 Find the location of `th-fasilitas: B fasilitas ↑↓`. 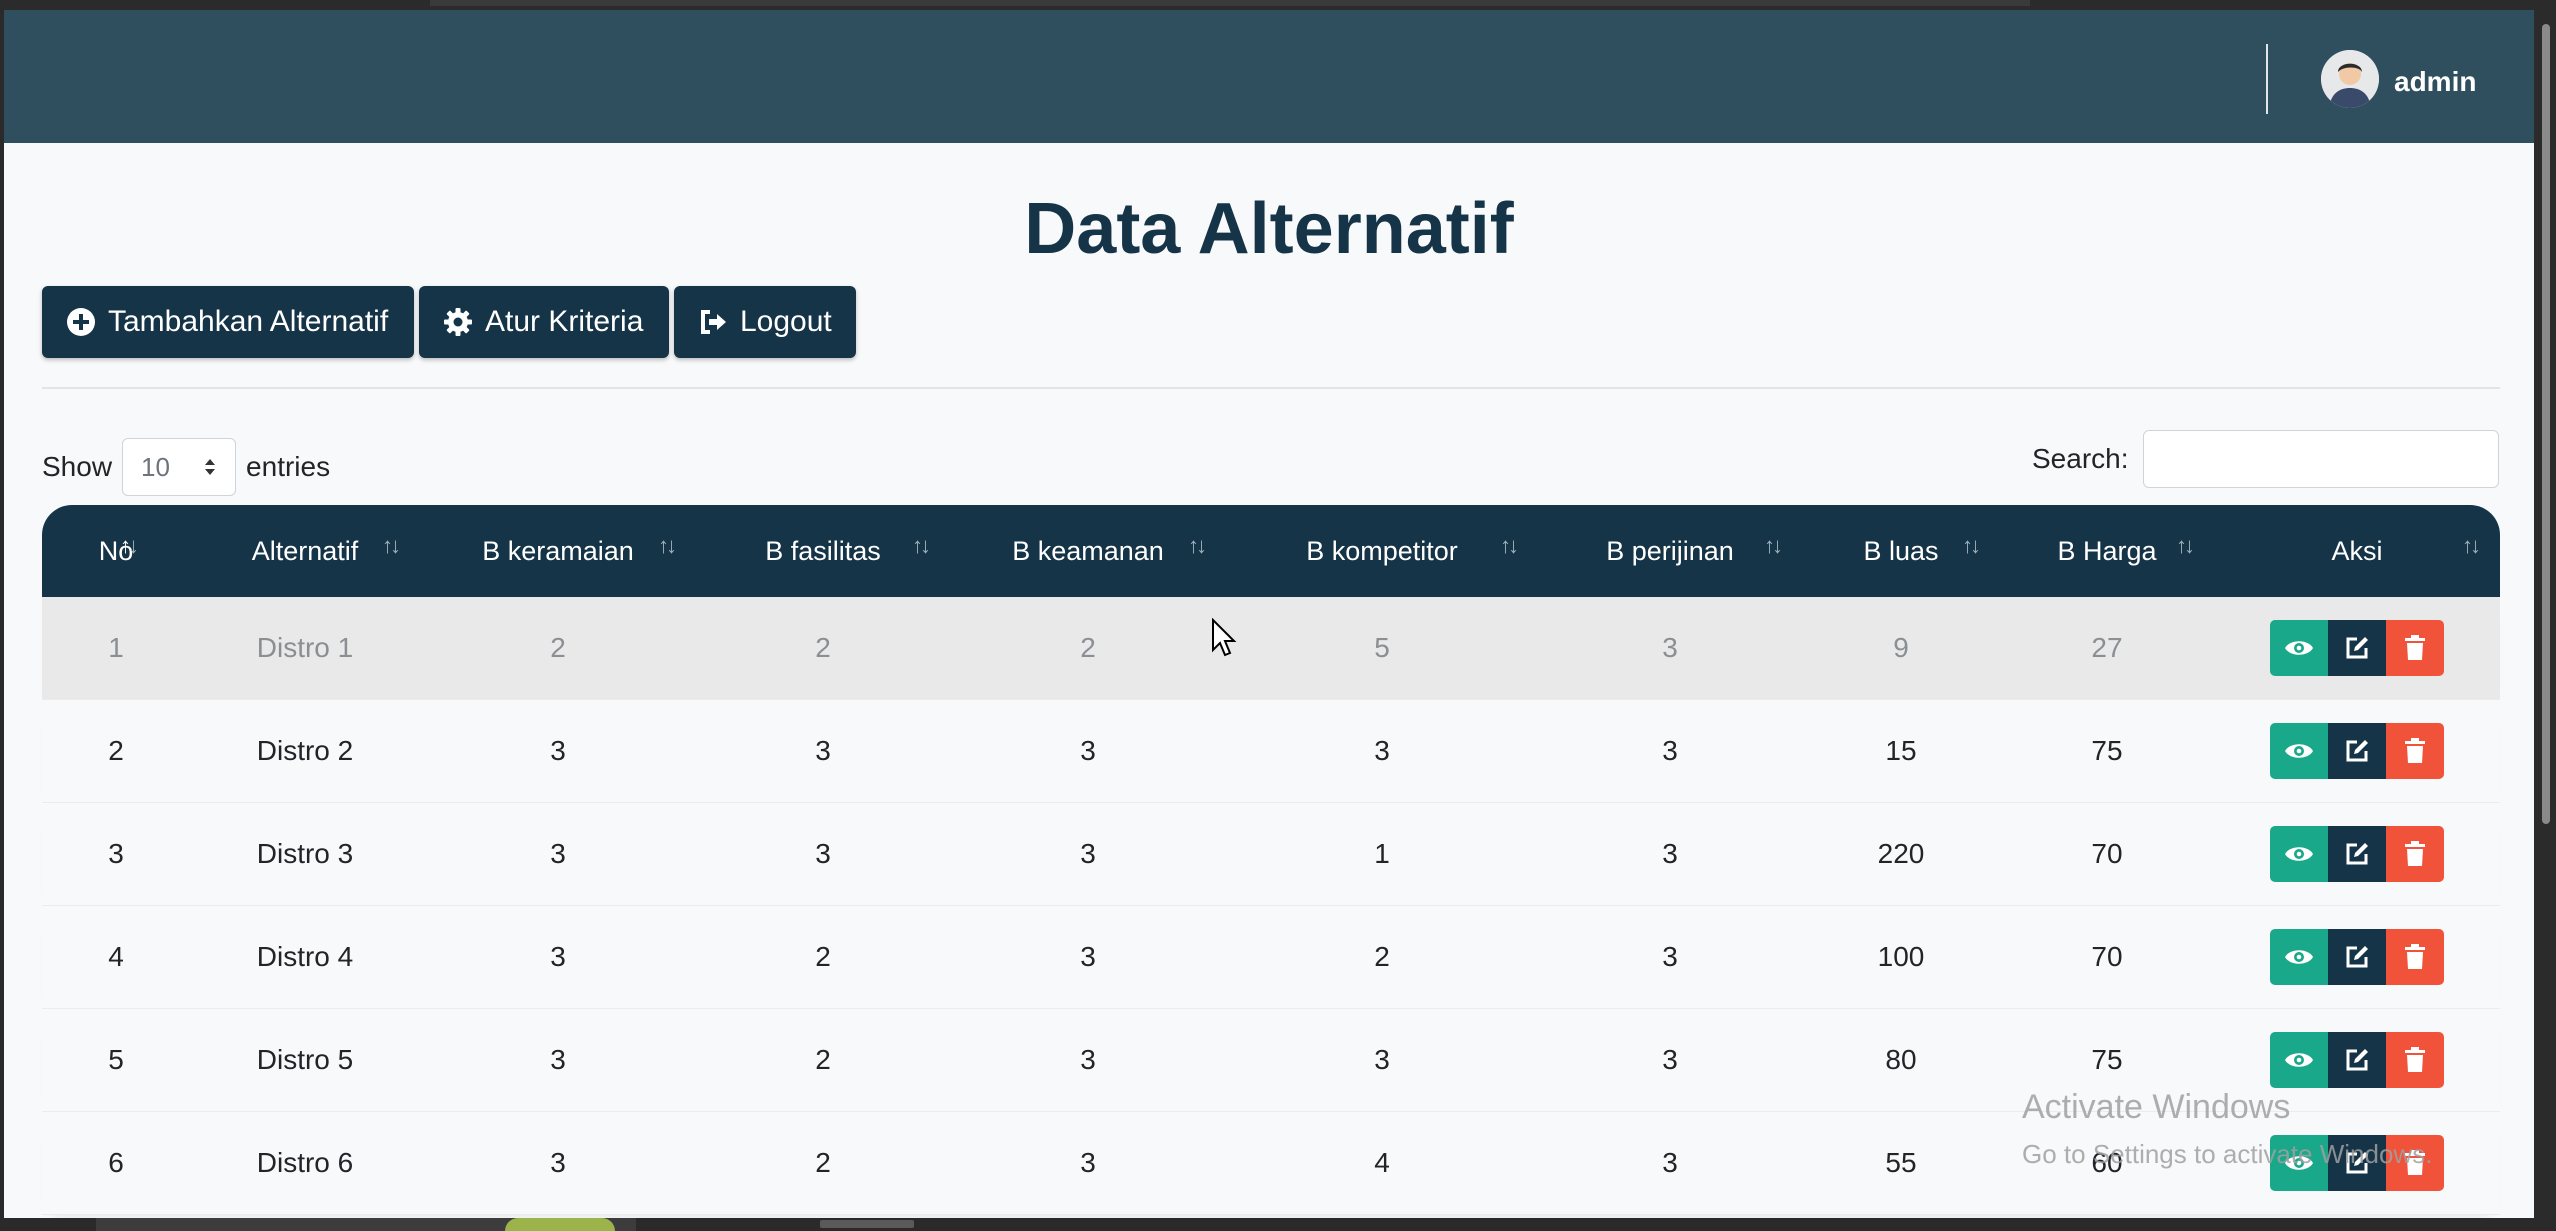

th-fasilitas: B fasilitas ↑↓ is located at coordinates (823, 551).